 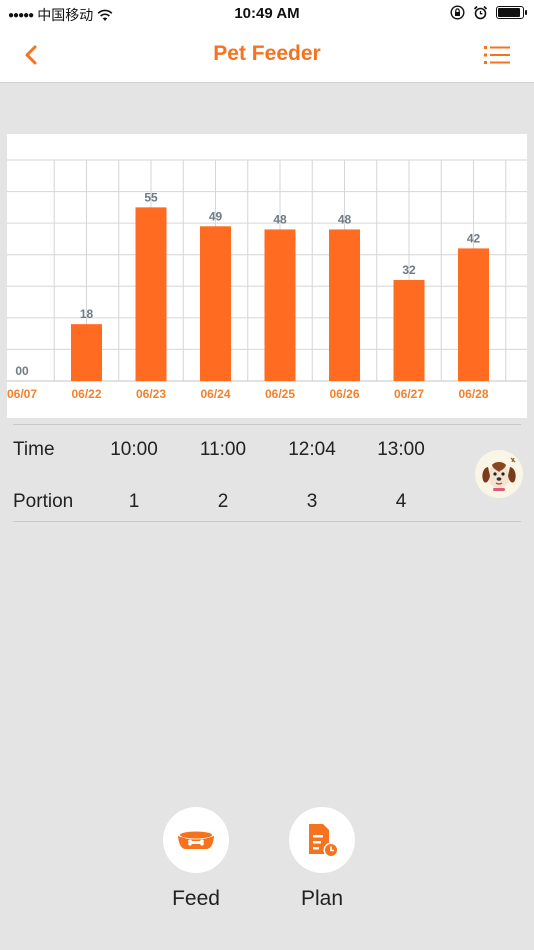 What do you see at coordinates (134, 501) in the screenshot?
I see `schedule-portion: 1` at bounding box center [134, 501].